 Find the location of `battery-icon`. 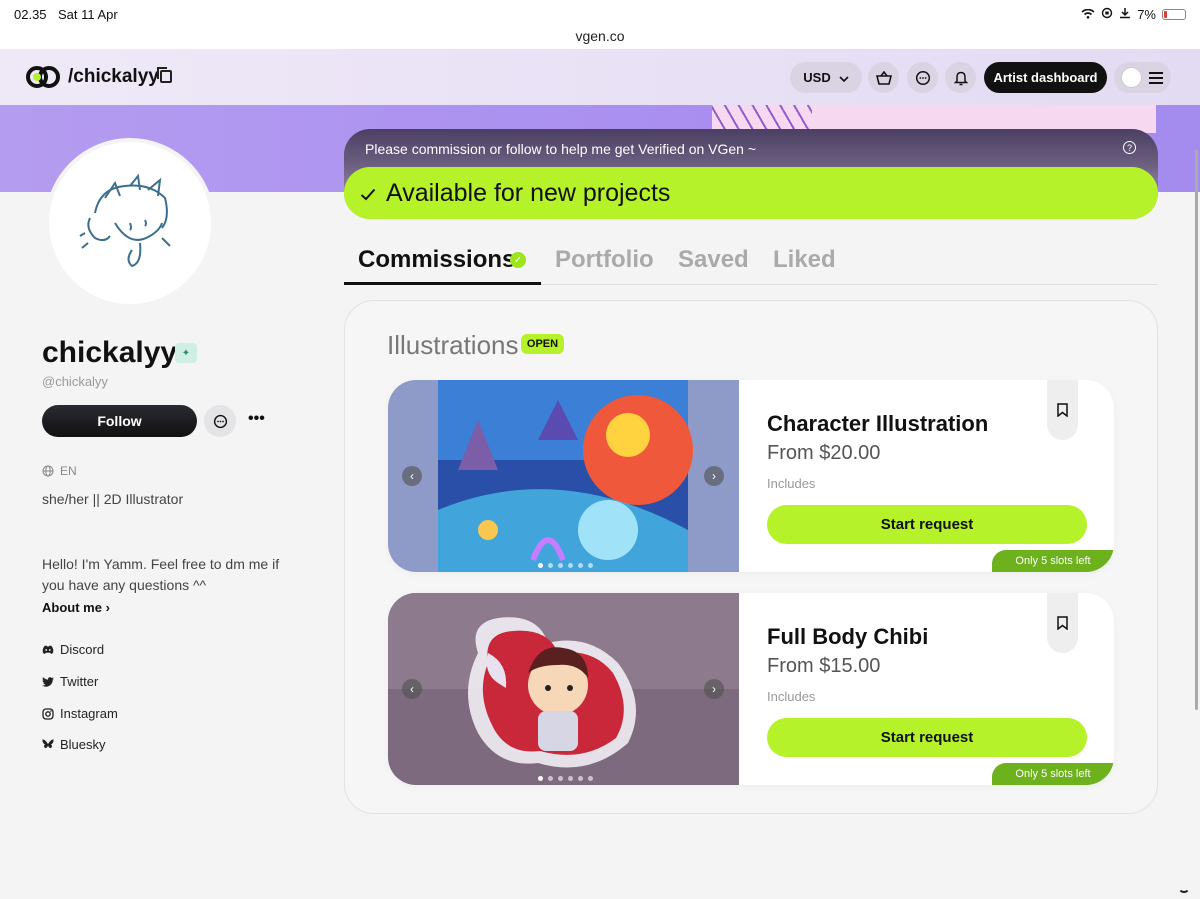

battery-icon is located at coordinates (1174, 14).